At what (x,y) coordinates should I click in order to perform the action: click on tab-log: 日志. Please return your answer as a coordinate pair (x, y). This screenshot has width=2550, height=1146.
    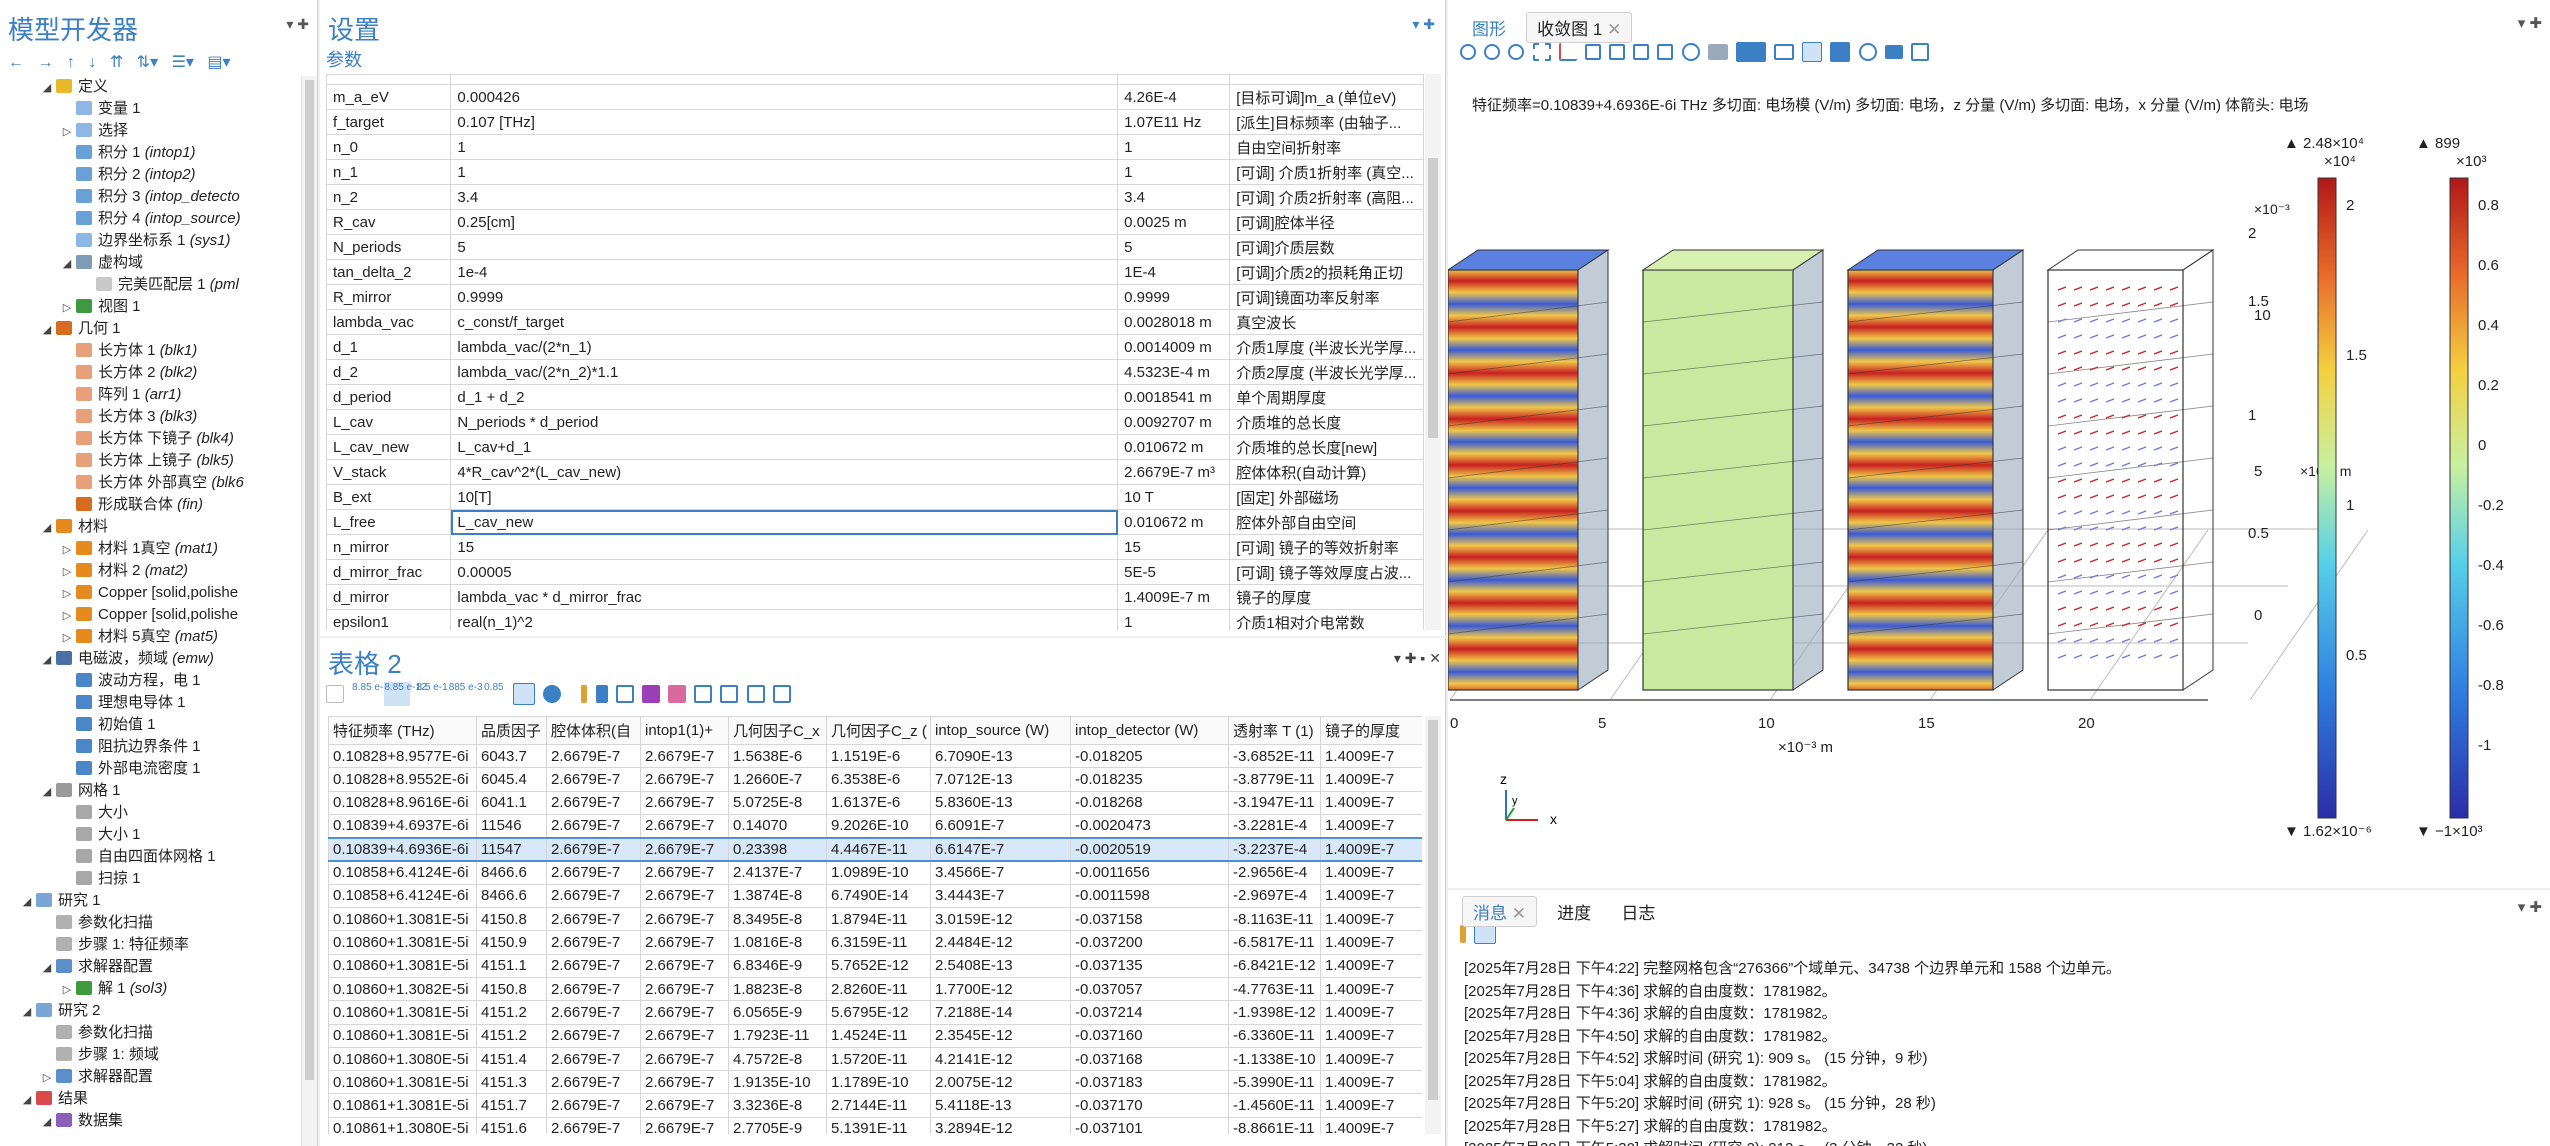
    Looking at the image, I should click on (1638, 911).